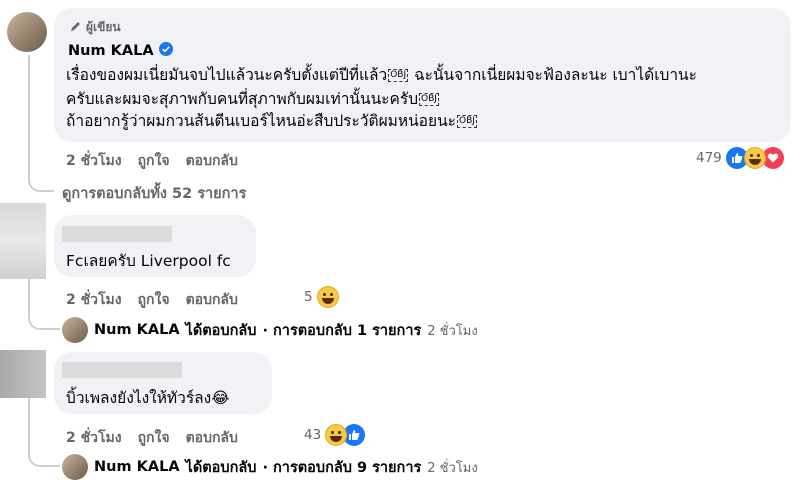 This screenshot has width=800, height=480. I want to click on reaction-count: 479, so click(709, 158).